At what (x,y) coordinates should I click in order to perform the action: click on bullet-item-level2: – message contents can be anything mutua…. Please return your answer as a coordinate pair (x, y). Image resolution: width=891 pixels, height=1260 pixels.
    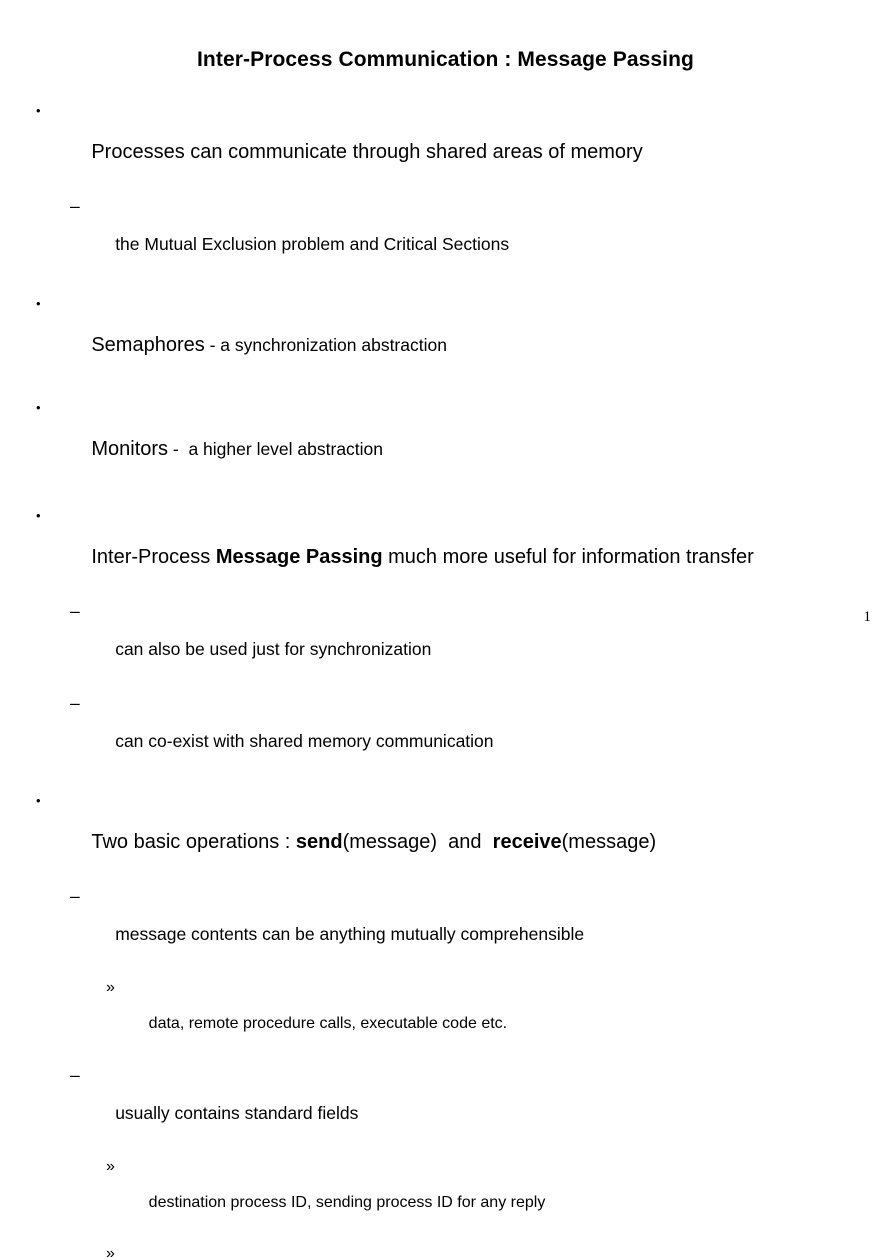
    Looking at the image, I should click on (445, 925).